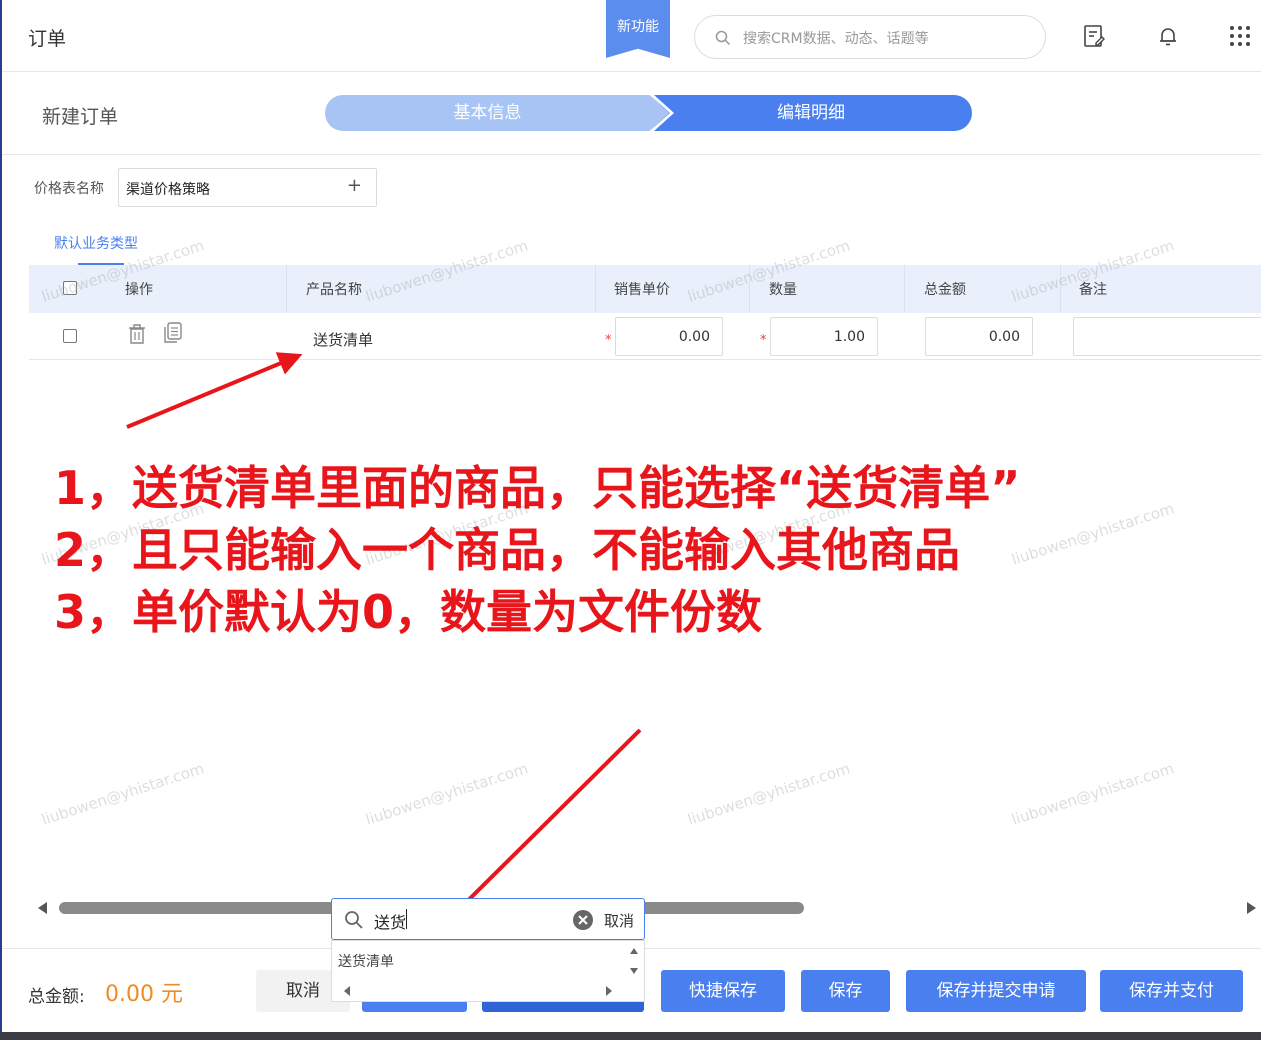 This screenshot has width=1261, height=1040. What do you see at coordinates (1171, 991) in the screenshot?
I see `save-and-pay-button: 保存并支付` at bounding box center [1171, 991].